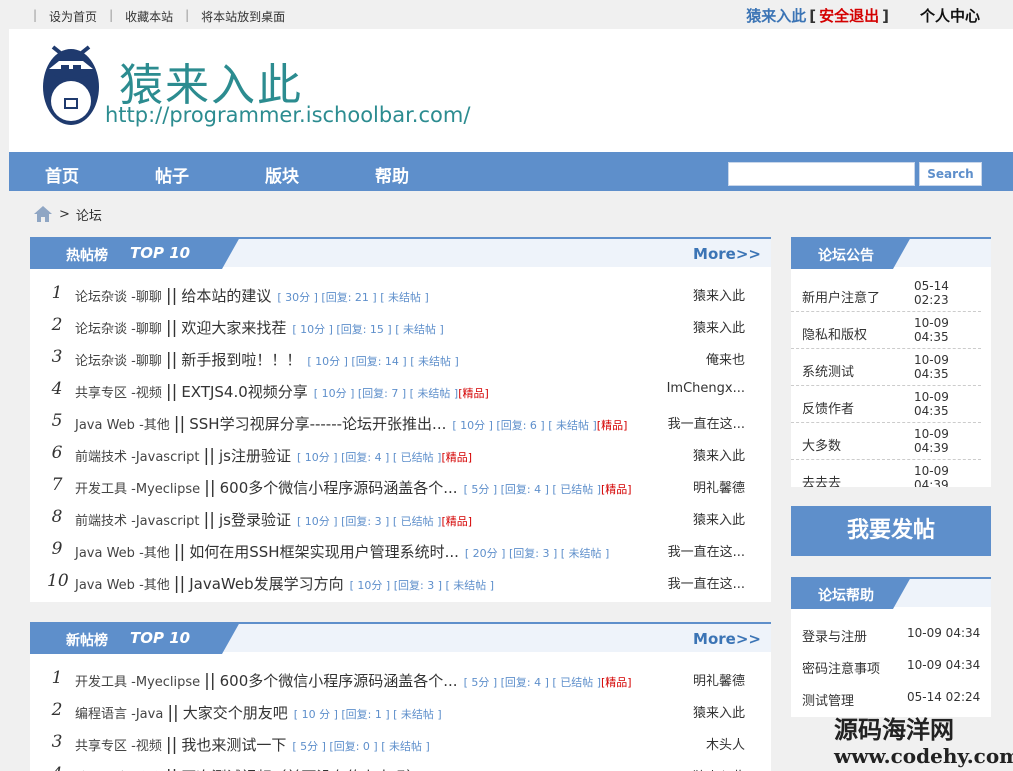 The image size is (1013, 771). I want to click on rank-number: 3, so click(57, 742).